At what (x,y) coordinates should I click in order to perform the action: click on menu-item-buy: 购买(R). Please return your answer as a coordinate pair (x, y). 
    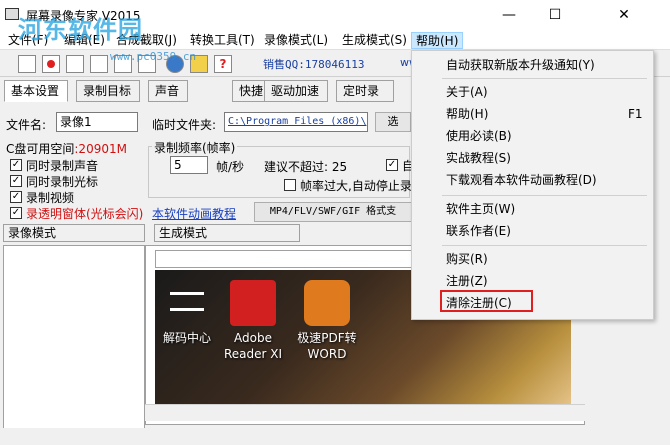
    Looking at the image, I should click on (467, 259).